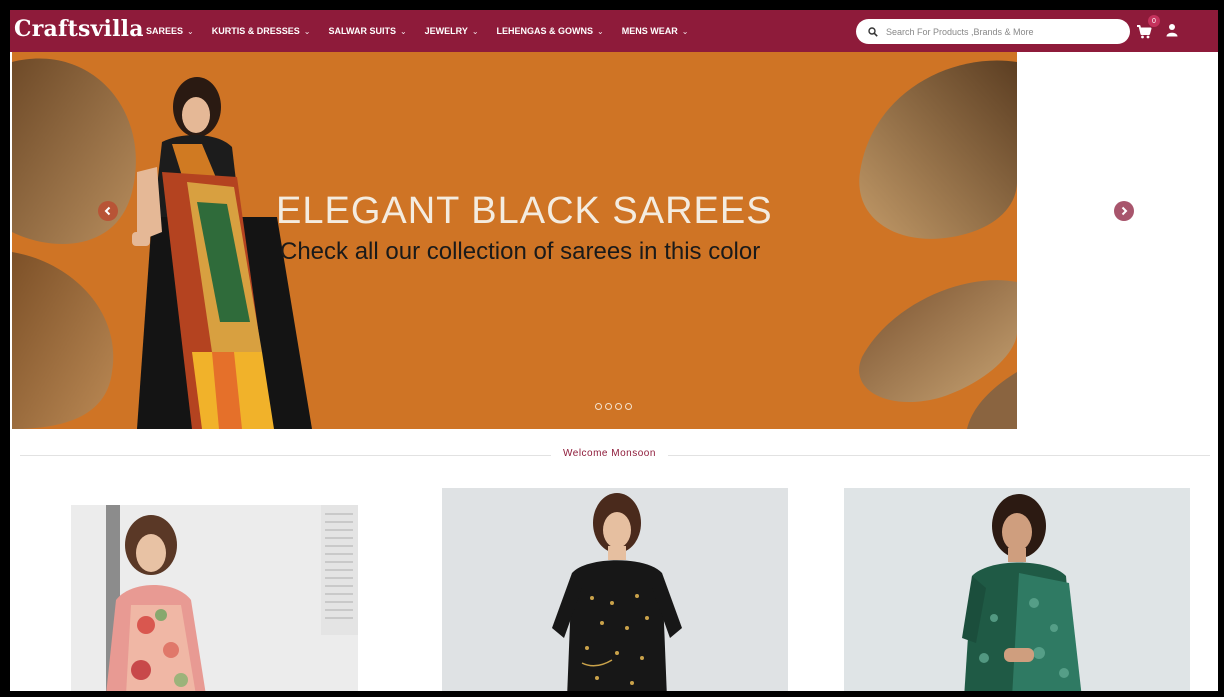  I want to click on chevron-left-icon, so click(107, 211).